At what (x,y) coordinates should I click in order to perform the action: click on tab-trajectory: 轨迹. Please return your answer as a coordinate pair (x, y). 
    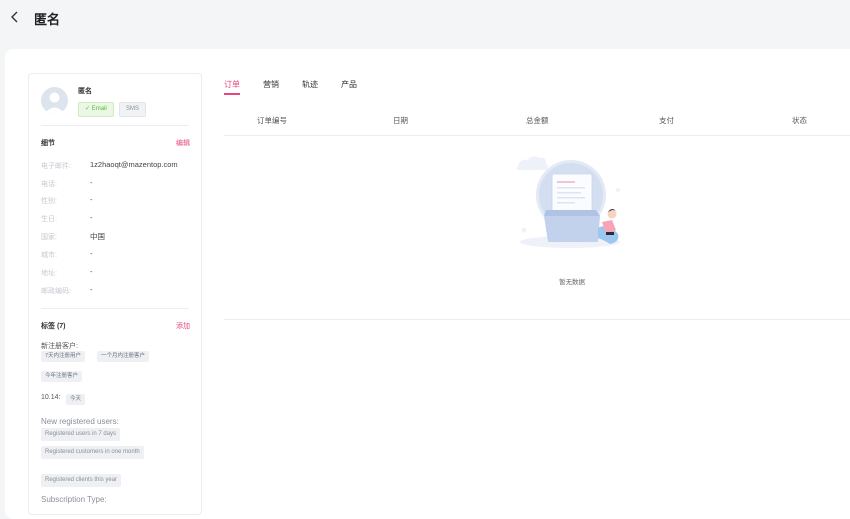
    Looking at the image, I should click on (310, 84).